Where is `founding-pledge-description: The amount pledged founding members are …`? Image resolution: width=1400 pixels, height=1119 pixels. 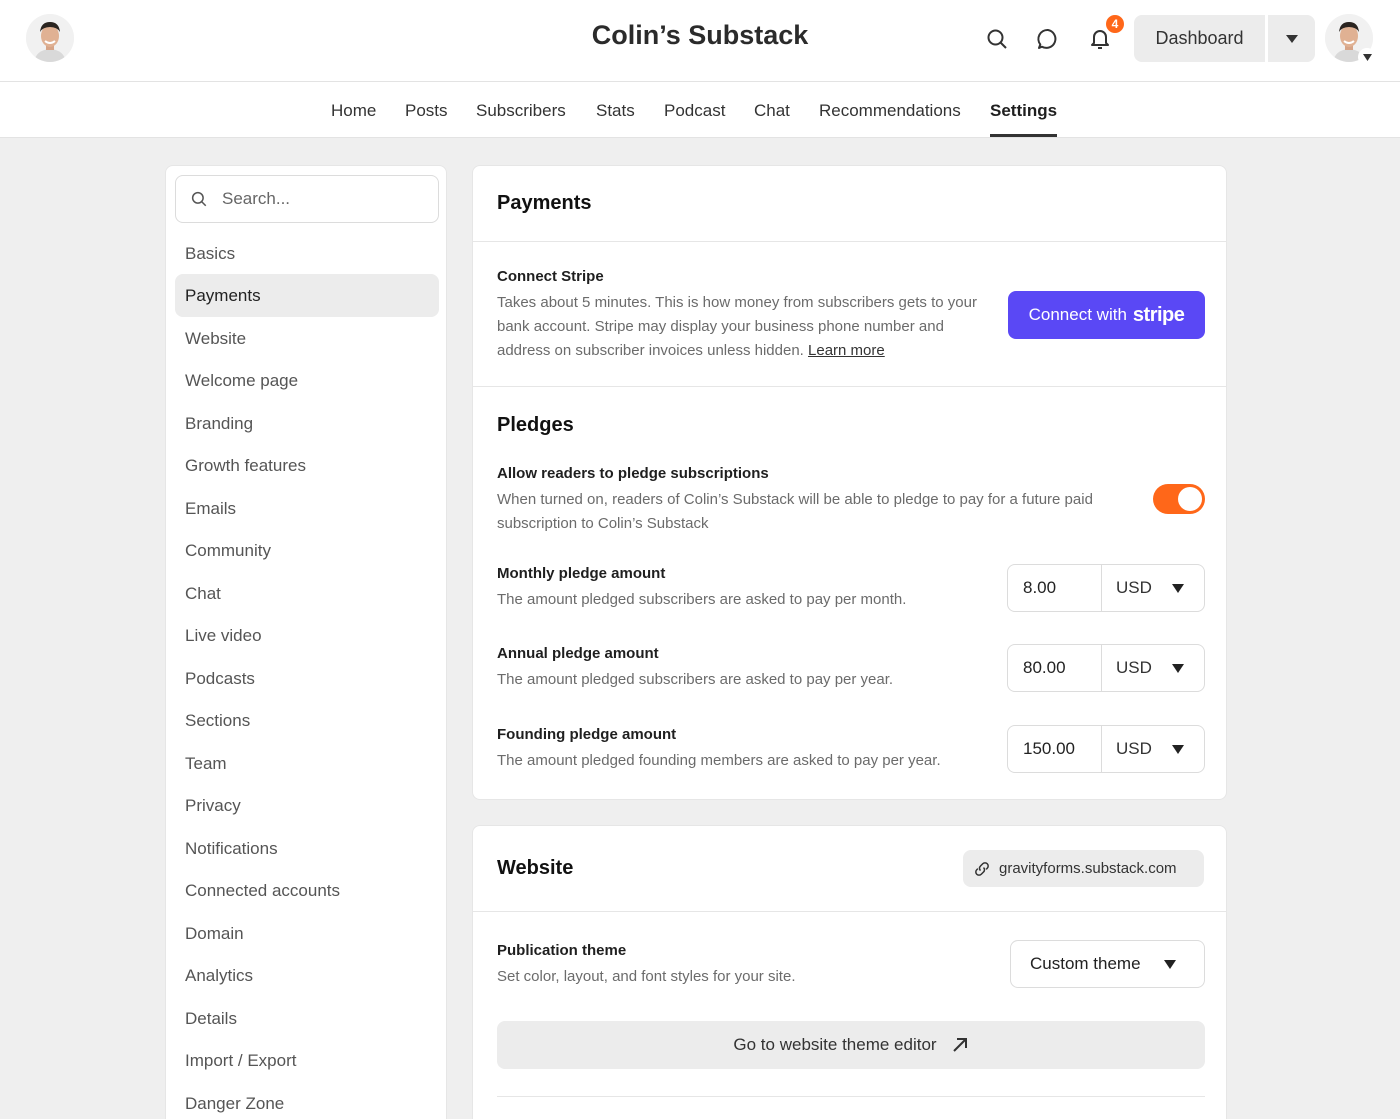 founding-pledge-description: The amount pledged founding members are … is located at coordinates (719, 760).